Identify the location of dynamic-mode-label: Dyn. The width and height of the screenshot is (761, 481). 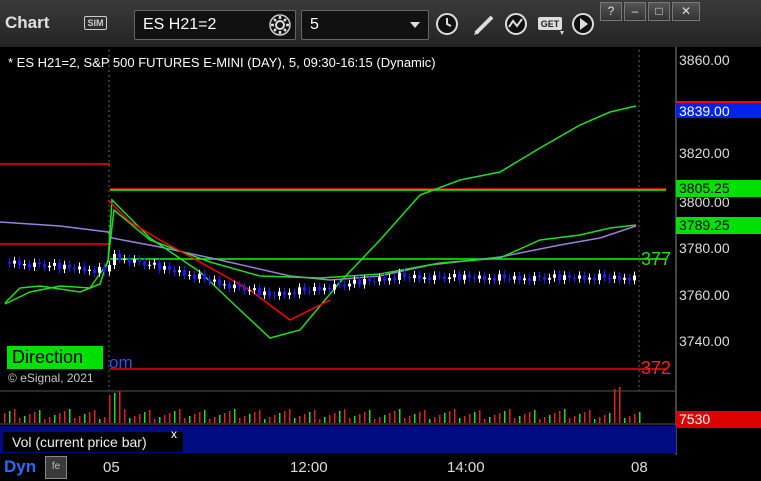
(20, 466).